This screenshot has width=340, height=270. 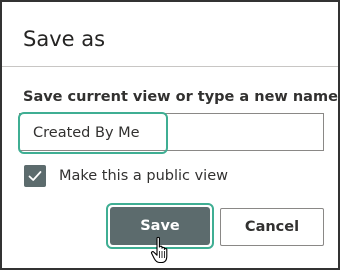 I want to click on checkmark-icon, so click(x=35, y=176).